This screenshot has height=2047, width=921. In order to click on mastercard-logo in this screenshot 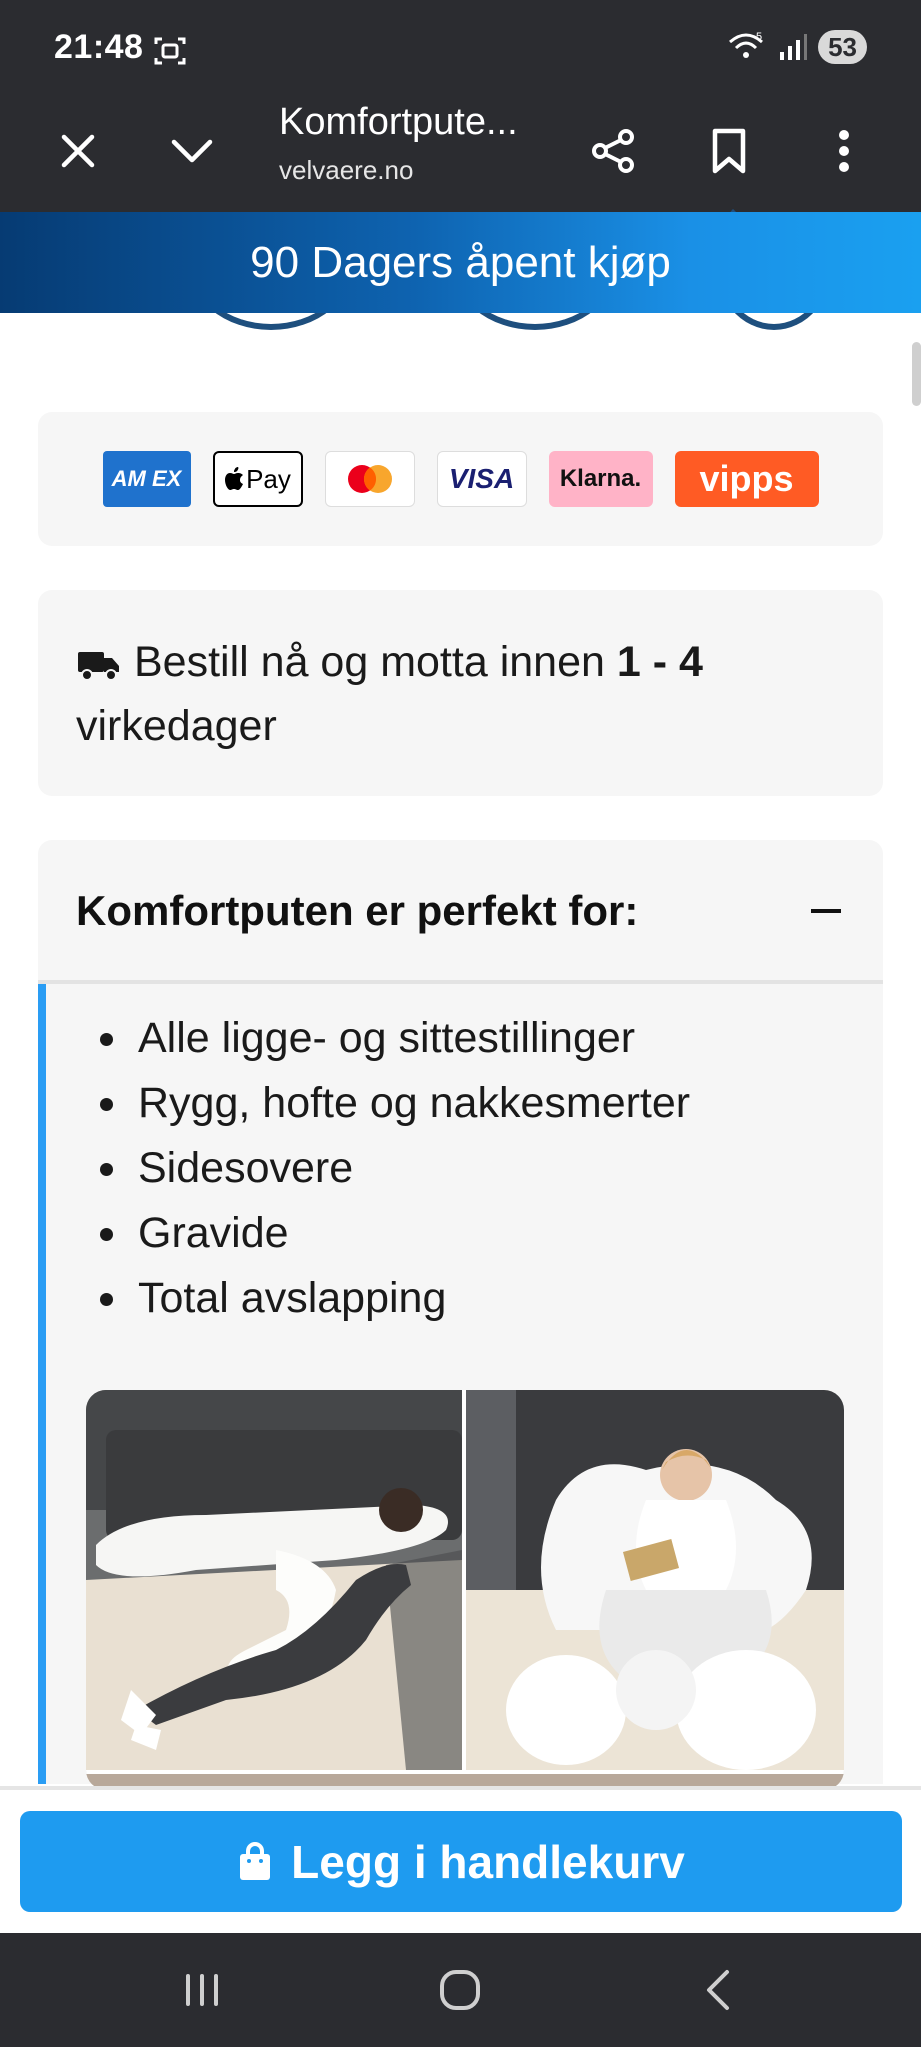, I will do `click(369, 479)`.